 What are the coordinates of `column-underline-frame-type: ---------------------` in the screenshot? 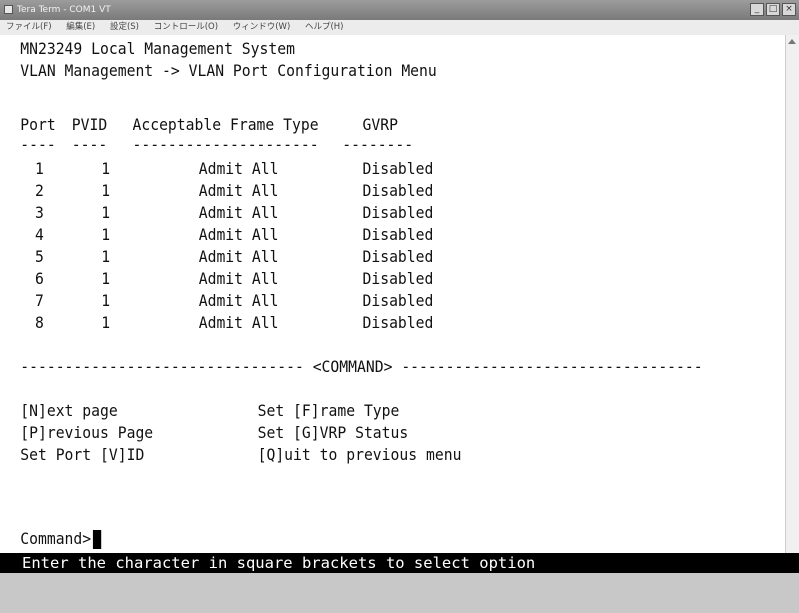 It's located at (225, 144).